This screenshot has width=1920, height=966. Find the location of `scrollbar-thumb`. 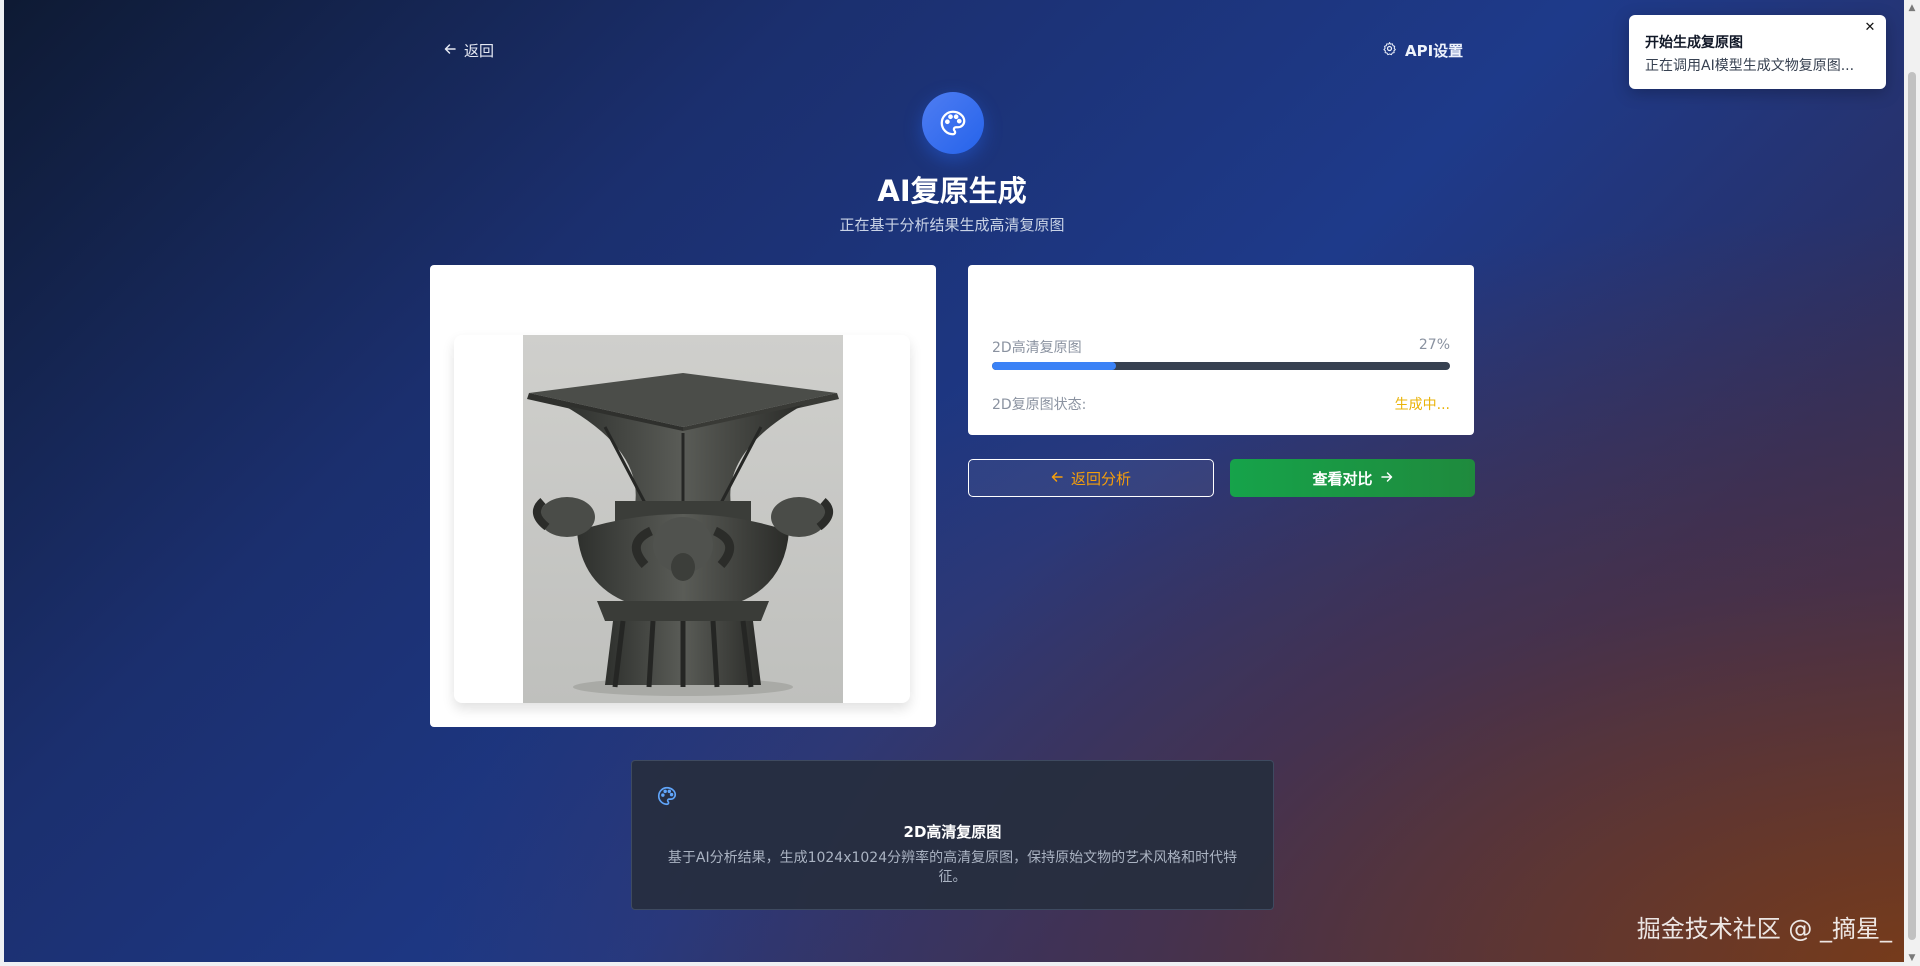

scrollbar-thumb is located at coordinates (1912, 506).